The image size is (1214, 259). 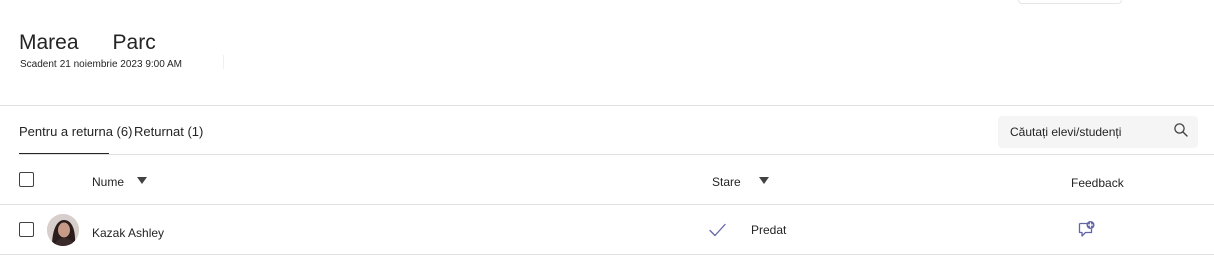 What do you see at coordinates (38, 64) in the screenshot?
I see `due-label: Scadent` at bounding box center [38, 64].